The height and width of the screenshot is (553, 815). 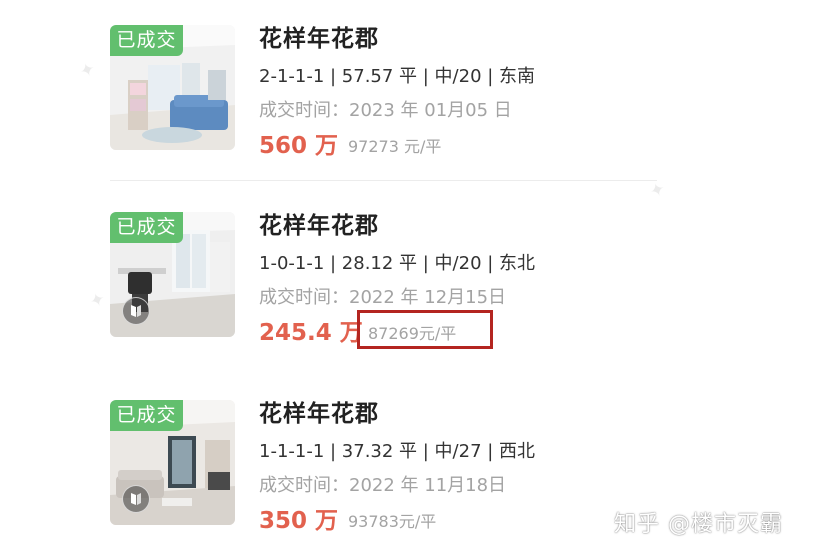 What do you see at coordinates (383, 485) in the screenshot?
I see `deal-time: 成交时间：2022 年 11月18日` at bounding box center [383, 485].